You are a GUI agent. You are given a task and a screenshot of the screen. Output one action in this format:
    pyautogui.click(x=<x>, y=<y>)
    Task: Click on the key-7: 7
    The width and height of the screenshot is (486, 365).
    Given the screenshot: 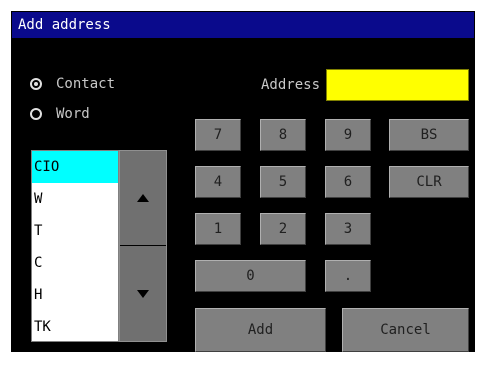 What is the action you would take?
    pyautogui.click(x=218, y=135)
    